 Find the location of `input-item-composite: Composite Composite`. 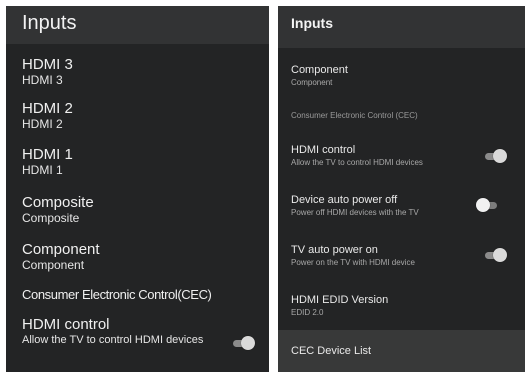

input-item-composite: Composite Composite is located at coordinates (141, 210).